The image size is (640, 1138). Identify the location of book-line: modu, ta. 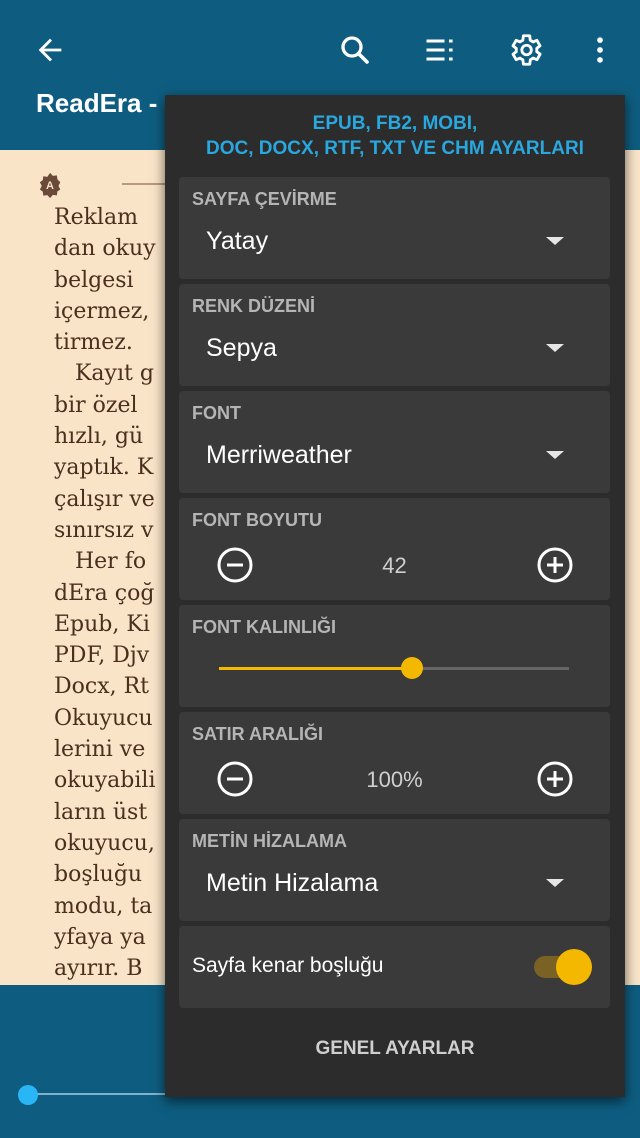
(103, 906).